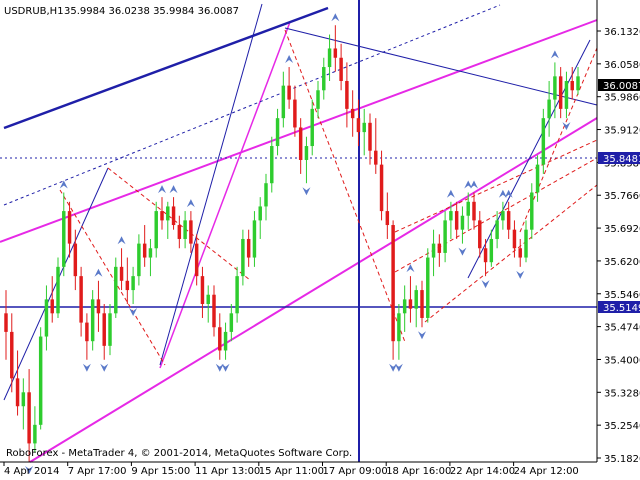 Image resolution: width=640 pixels, height=480 pixels. I want to click on price-tick-label: 35.9860, so click(622, 98).